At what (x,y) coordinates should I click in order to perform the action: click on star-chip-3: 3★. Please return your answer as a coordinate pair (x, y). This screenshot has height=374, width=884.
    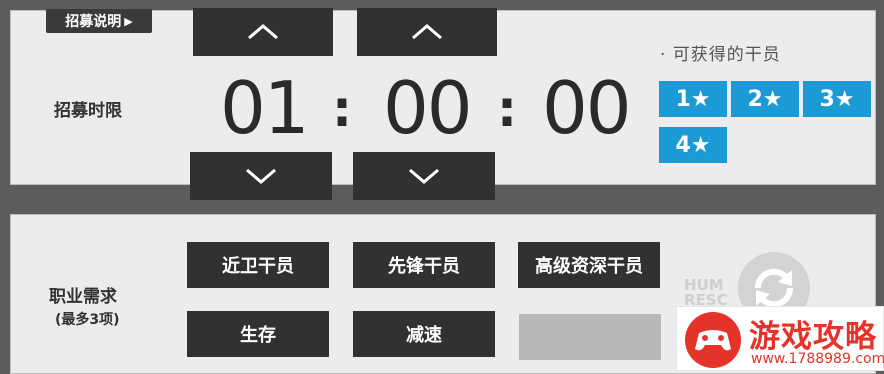
    Looking at the image, I should click on (837, 99).